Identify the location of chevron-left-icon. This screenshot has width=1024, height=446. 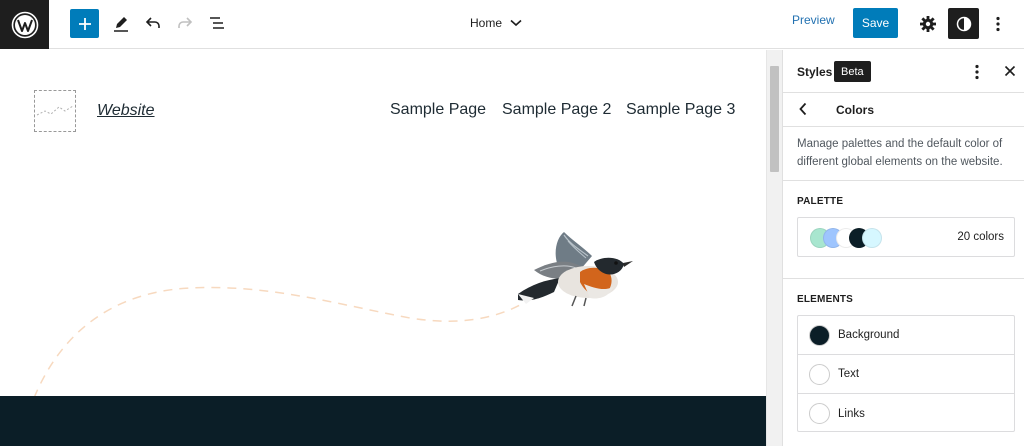
(803, 109).